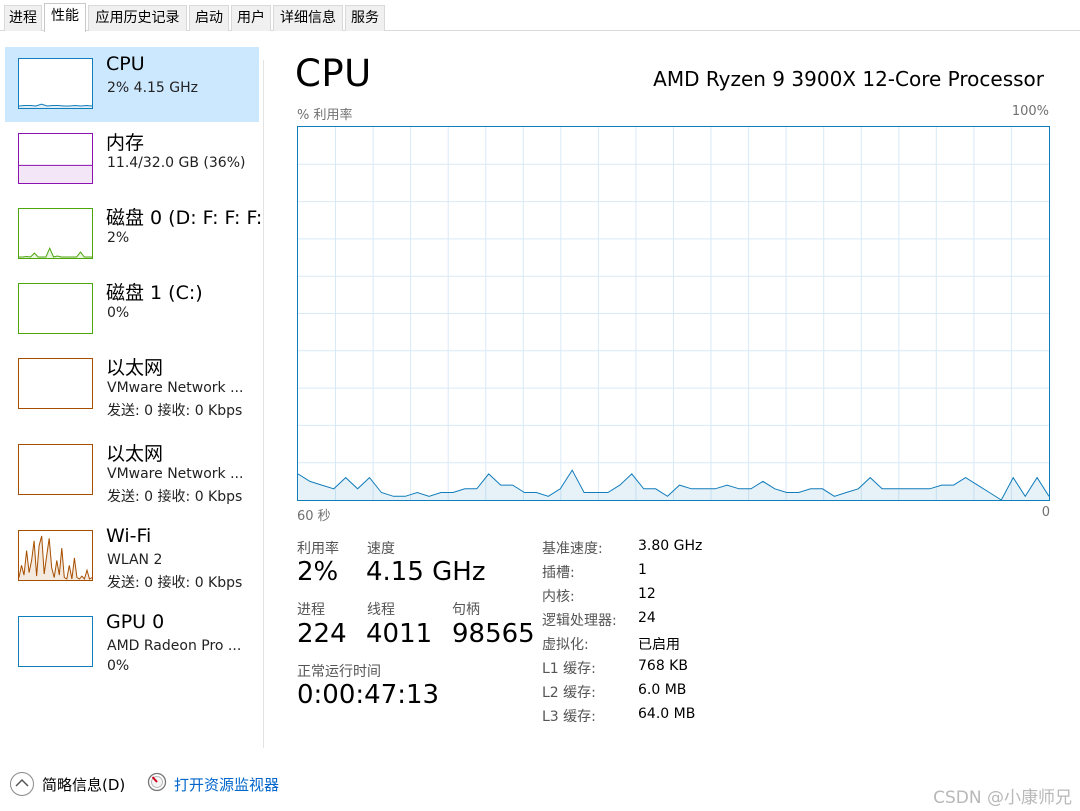  Describe the element at coordinates (558, 573) in the screenshot. I see `sockets-label: 插槽:` at that location.